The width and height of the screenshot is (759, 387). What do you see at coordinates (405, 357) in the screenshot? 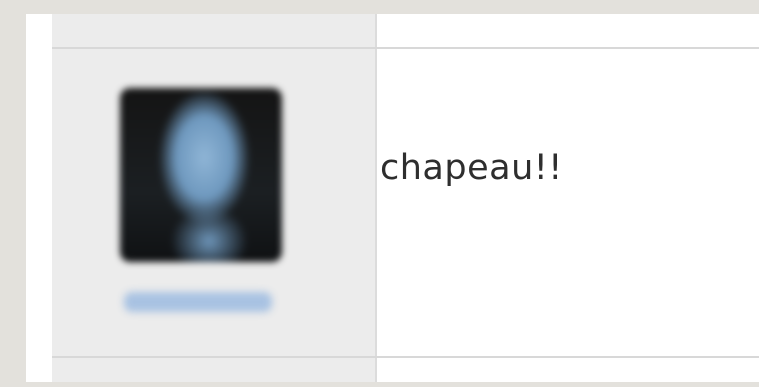
I see `post-bottom-divider` at bounding box center [405, 357].